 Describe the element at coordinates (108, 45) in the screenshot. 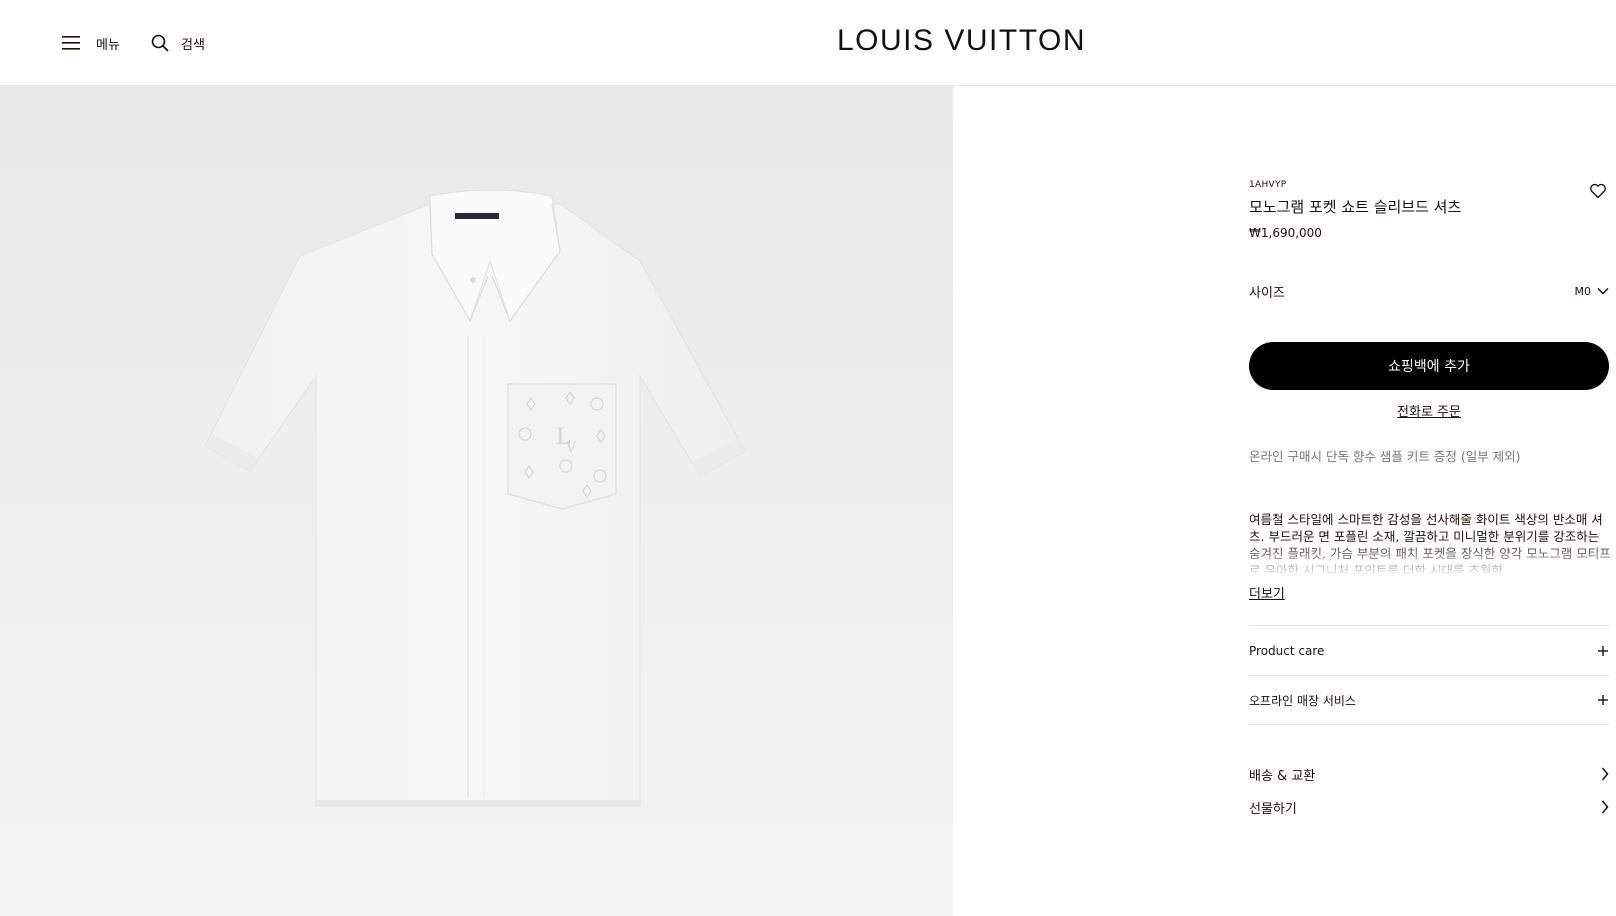

I see `menu-label: 메뉴` at that location.